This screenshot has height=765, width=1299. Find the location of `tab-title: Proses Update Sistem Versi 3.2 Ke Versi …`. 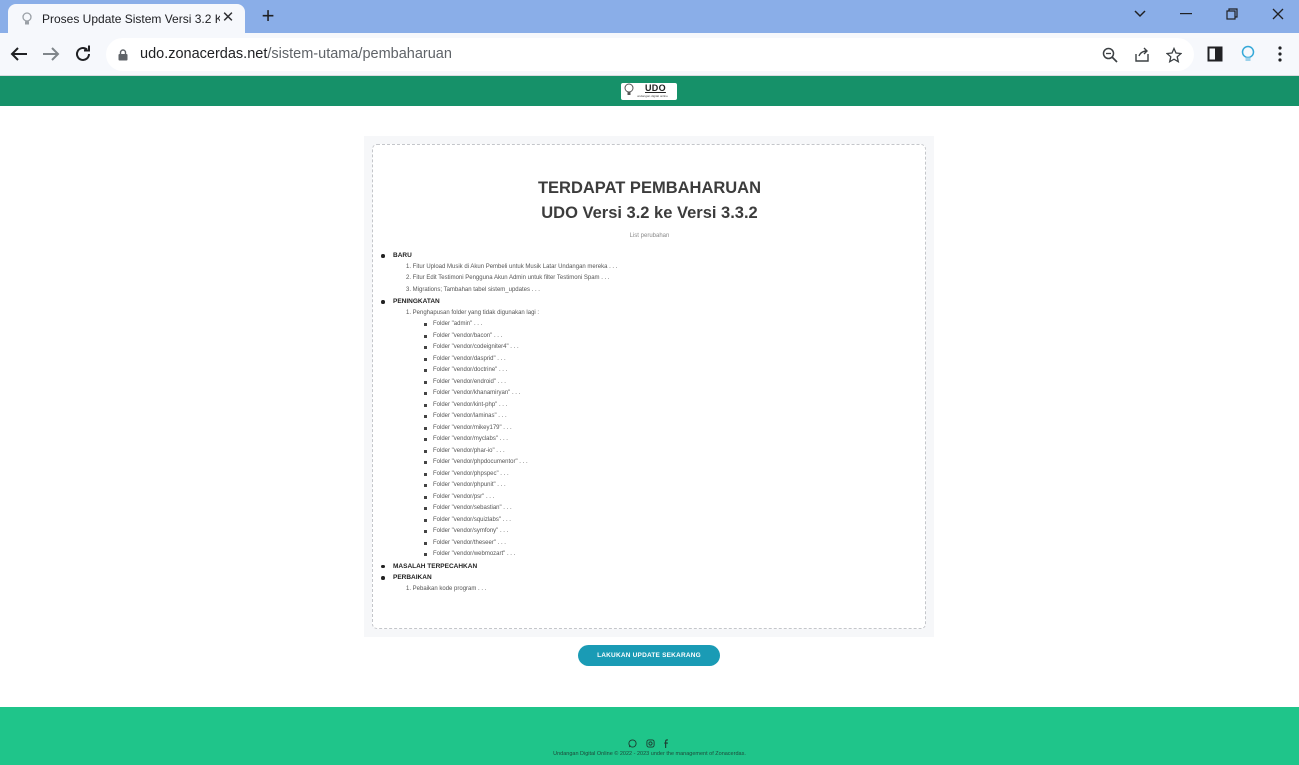

tab-title: Proses Update Sistem Versi 3.2 Ke Versi … is located at coordinates (131, 18).